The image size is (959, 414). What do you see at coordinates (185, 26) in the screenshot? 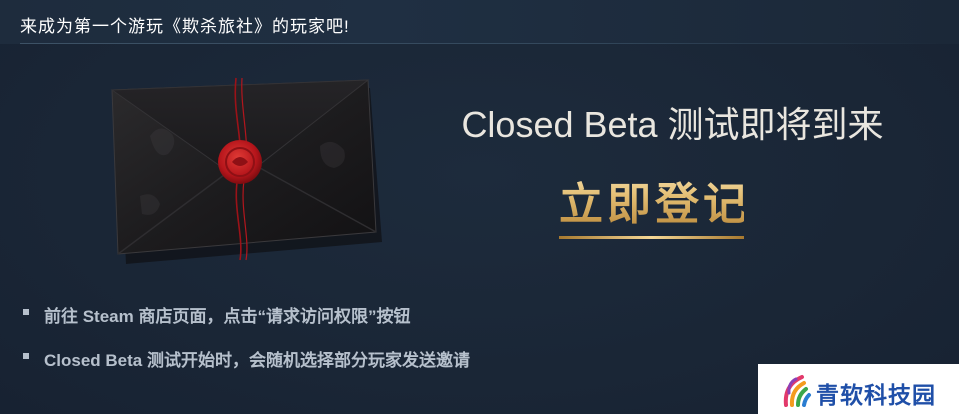
I see `page-title: 来成为第一个游玩《欺杀旅社》的玩家吧!` at bounding box center [185, 26].